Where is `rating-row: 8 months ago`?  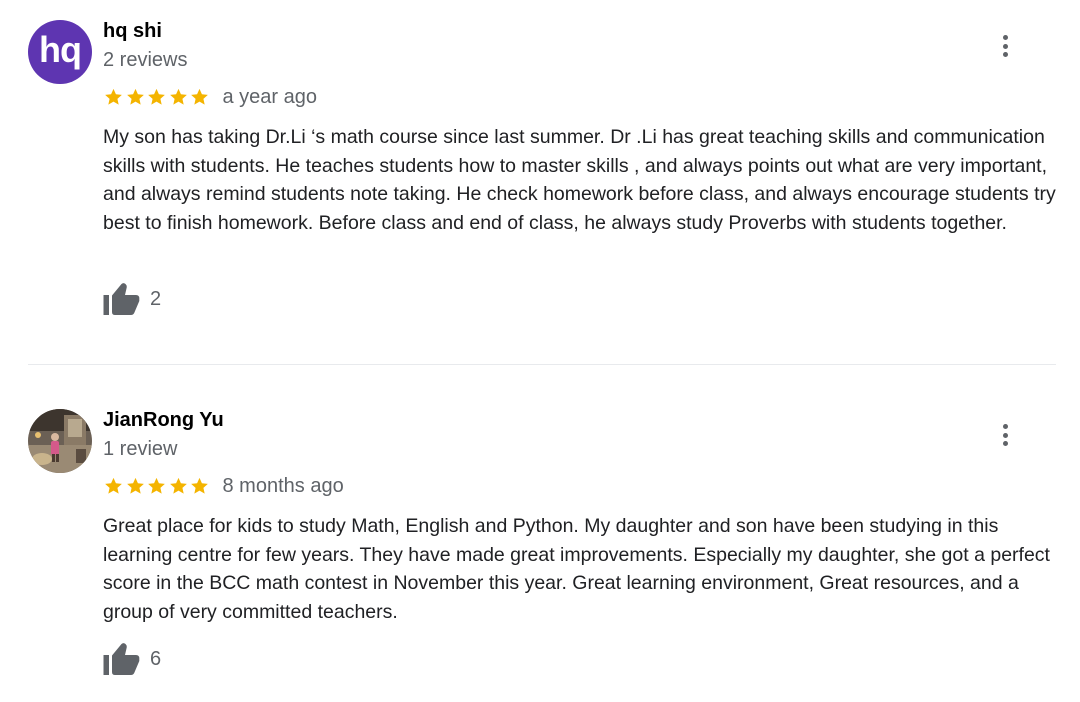 rating-row: 8 months ago is located at coordinates (223, 486).